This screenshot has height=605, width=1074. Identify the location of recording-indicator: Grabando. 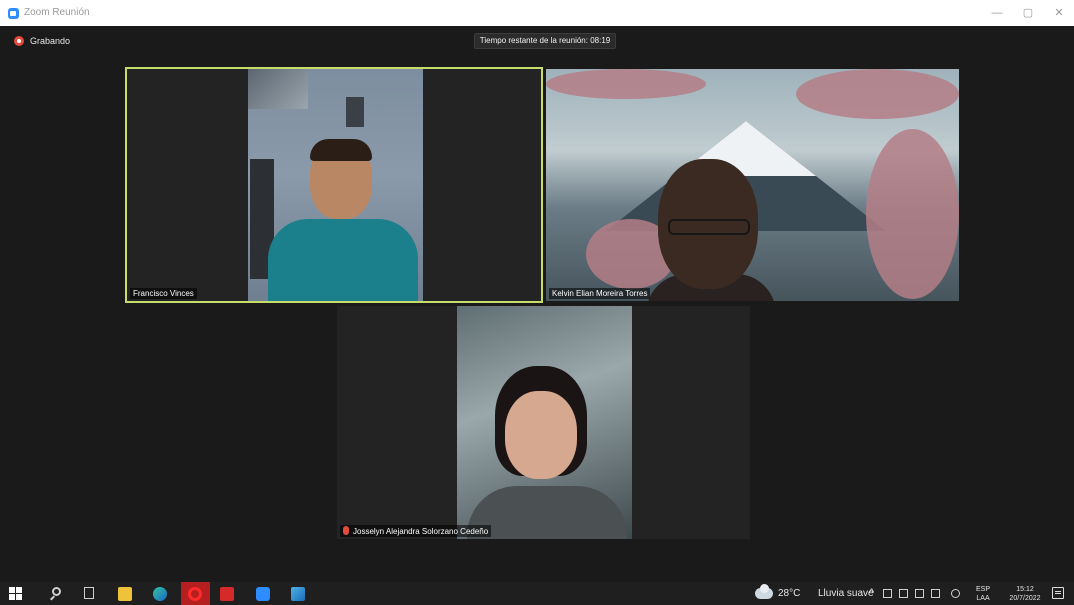
(42, 41).